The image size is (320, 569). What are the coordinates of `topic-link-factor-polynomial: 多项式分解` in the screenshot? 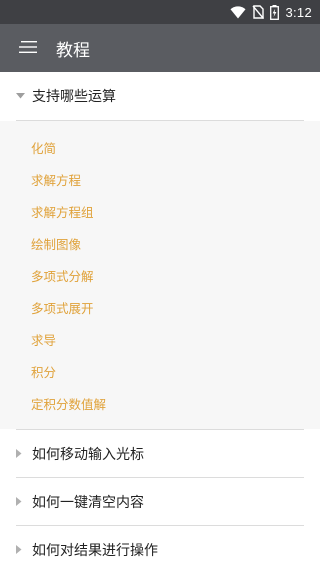 It's located at (160, 275).